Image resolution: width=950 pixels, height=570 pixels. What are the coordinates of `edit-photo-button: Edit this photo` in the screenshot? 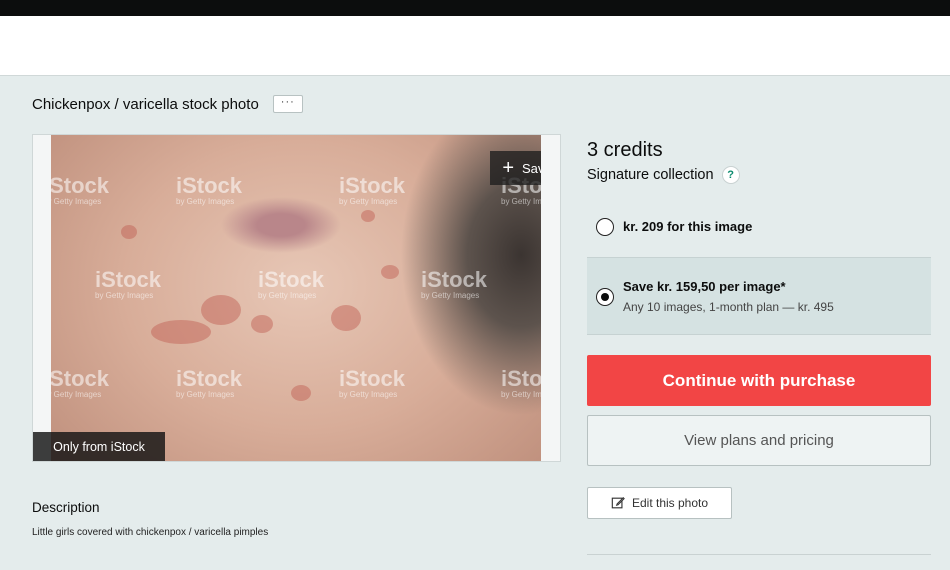 It's located at (659, 503).